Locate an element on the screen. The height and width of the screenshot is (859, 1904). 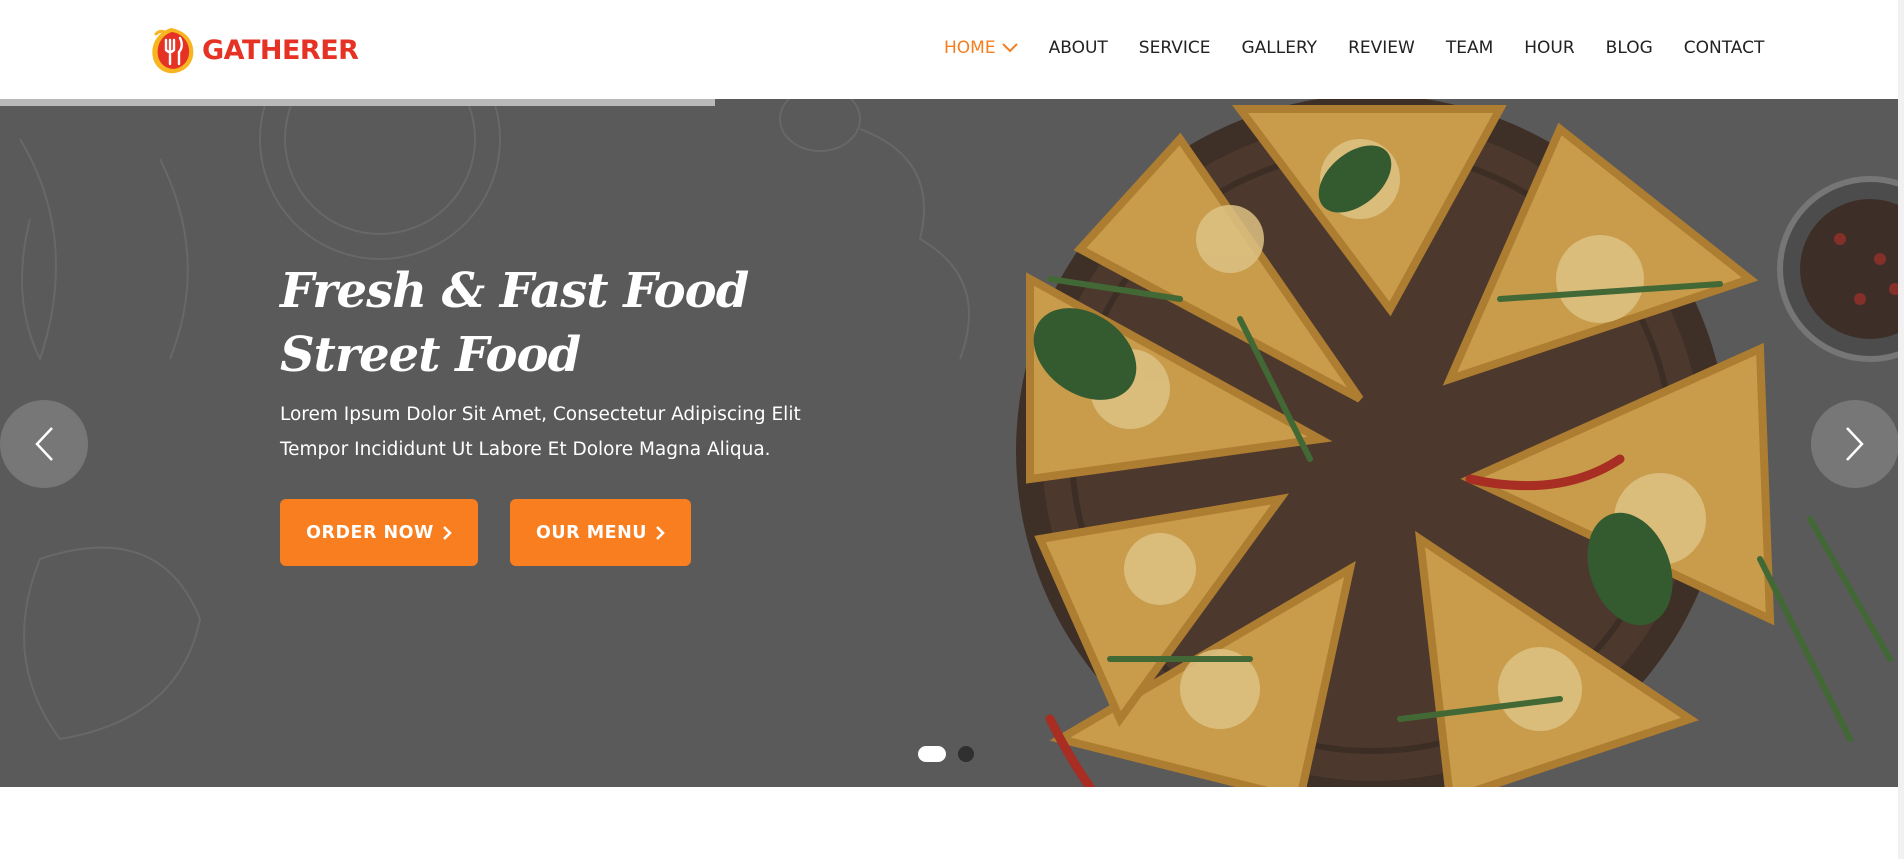
brand-name: GATHERER is located at coordinates (280, 50).